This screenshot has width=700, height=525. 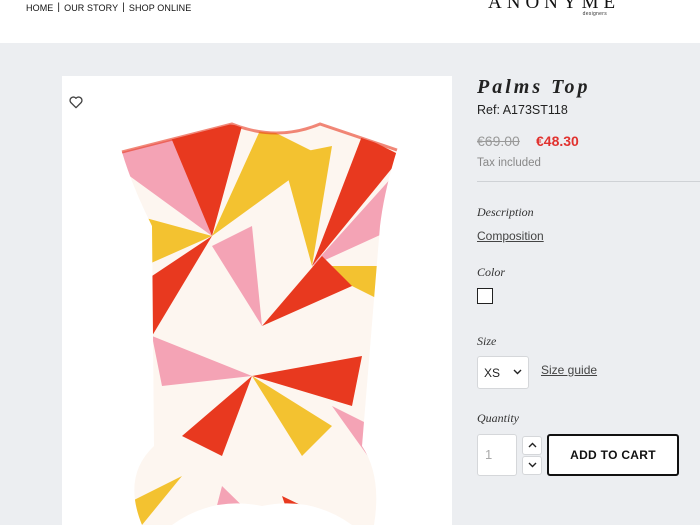 I want to click on chevron-up-icon, so click(x=532, y=445).